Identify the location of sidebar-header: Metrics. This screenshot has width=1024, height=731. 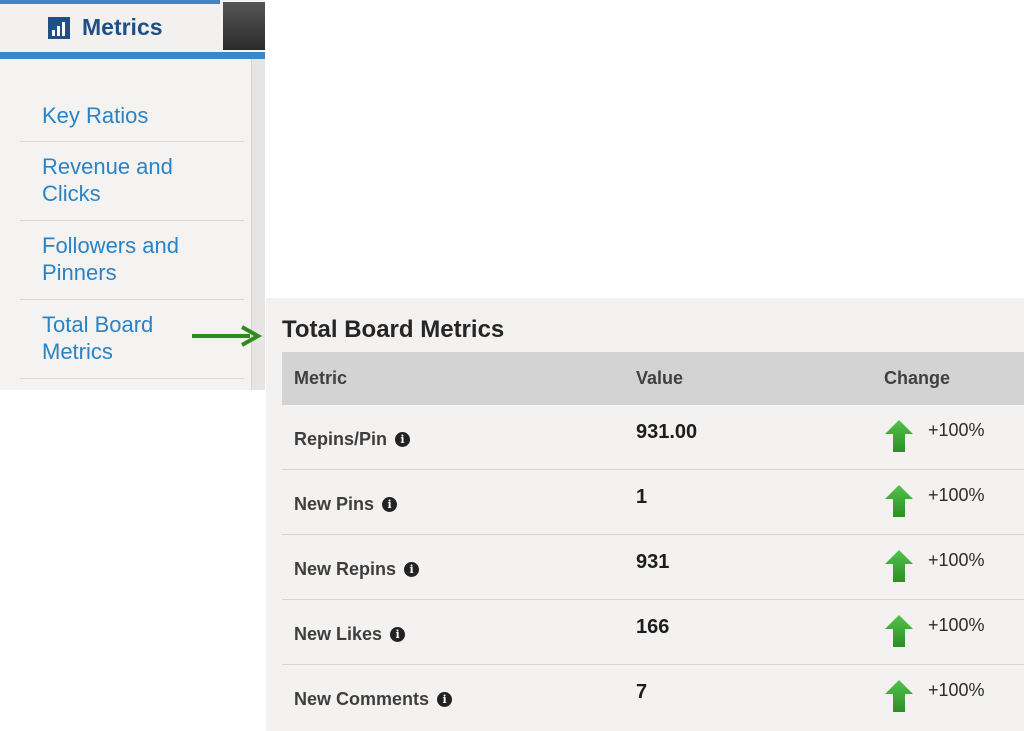
(110, 26).